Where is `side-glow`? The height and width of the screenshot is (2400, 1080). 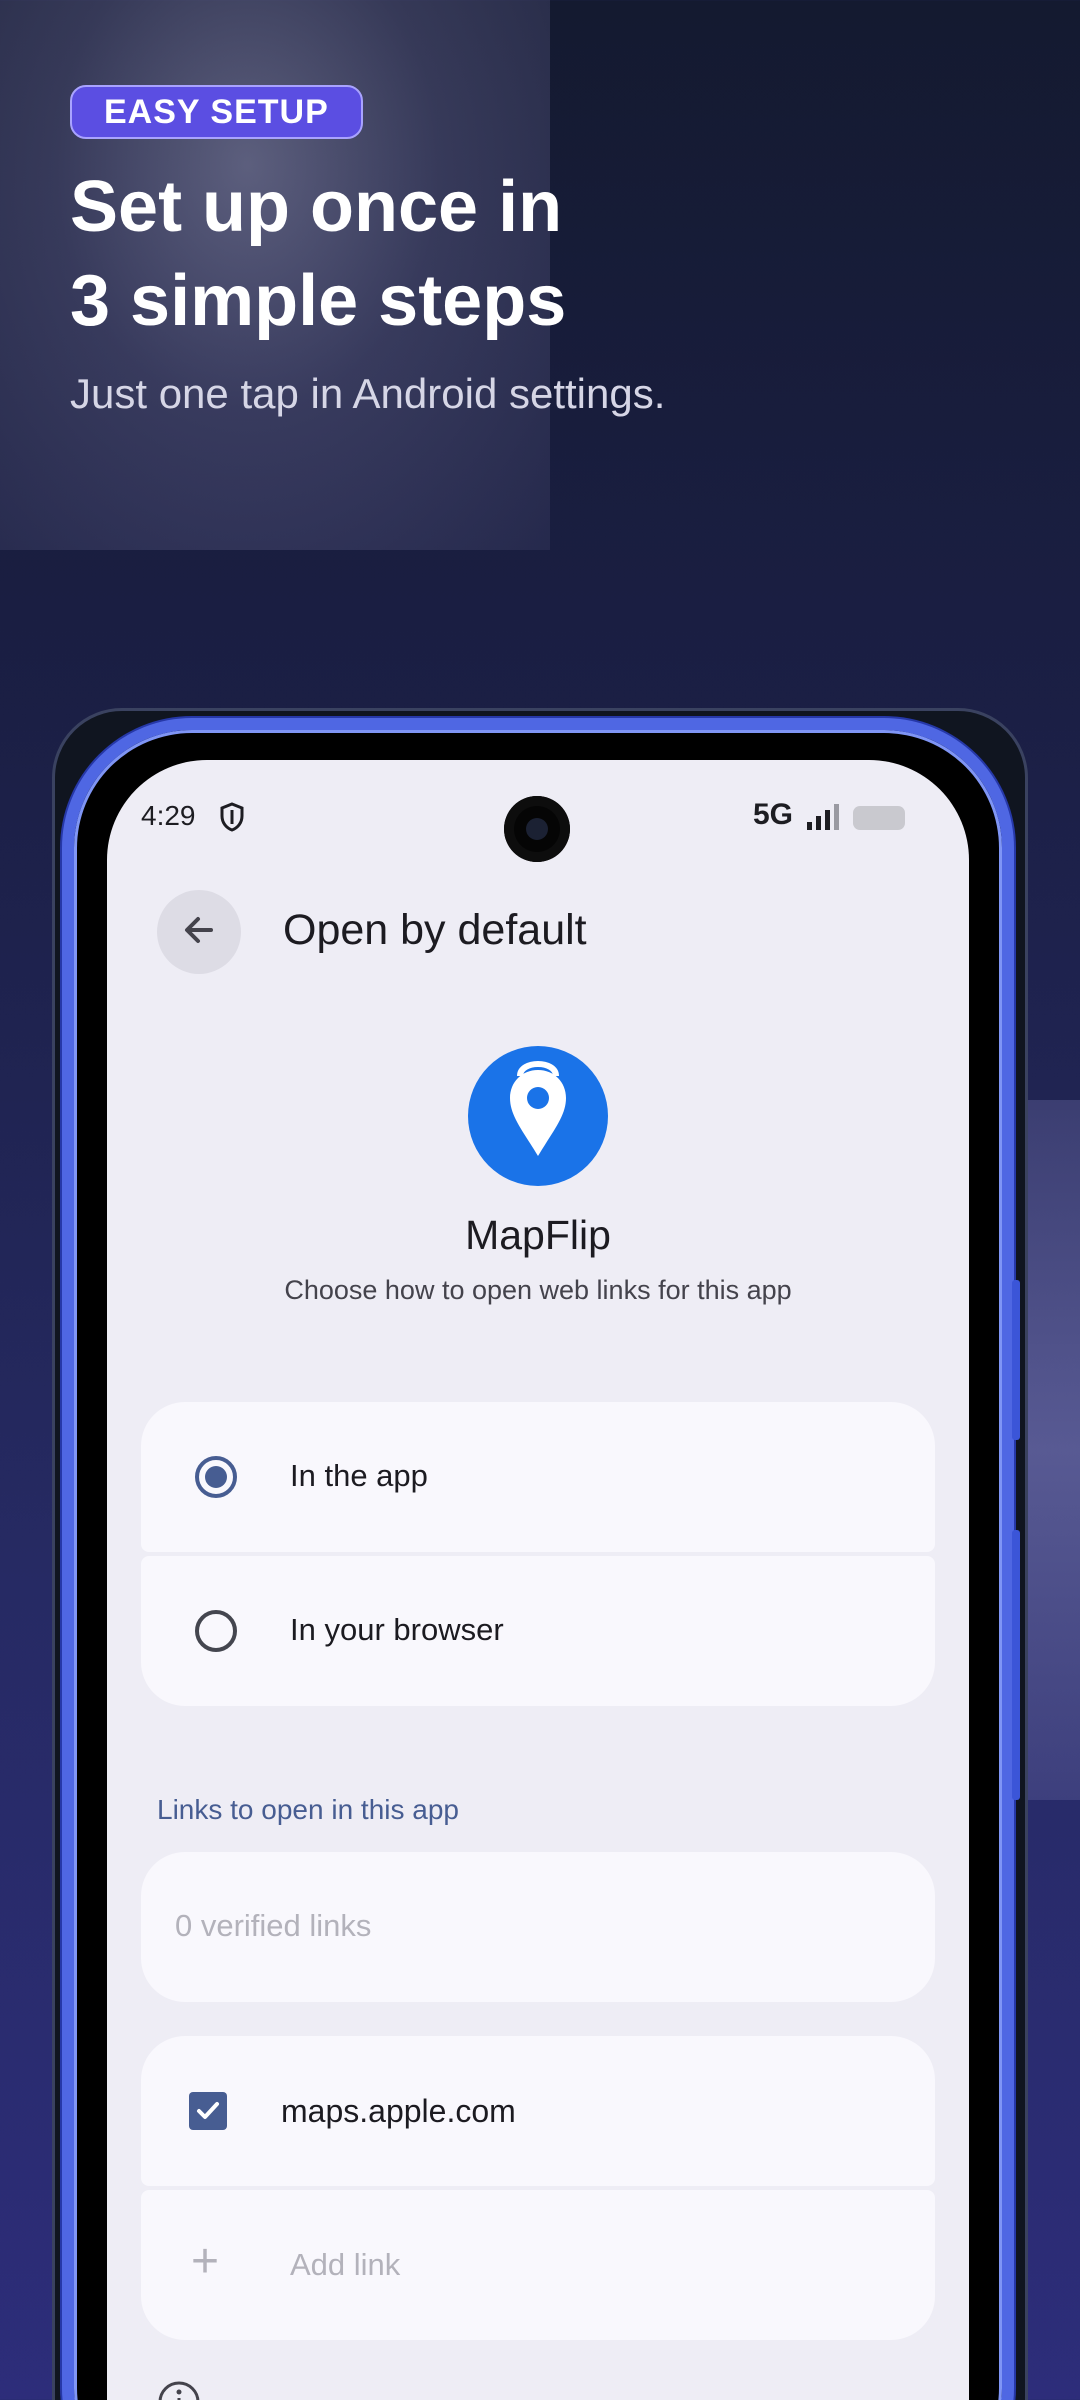
side-glow is located at coordinates (1050, 1450).